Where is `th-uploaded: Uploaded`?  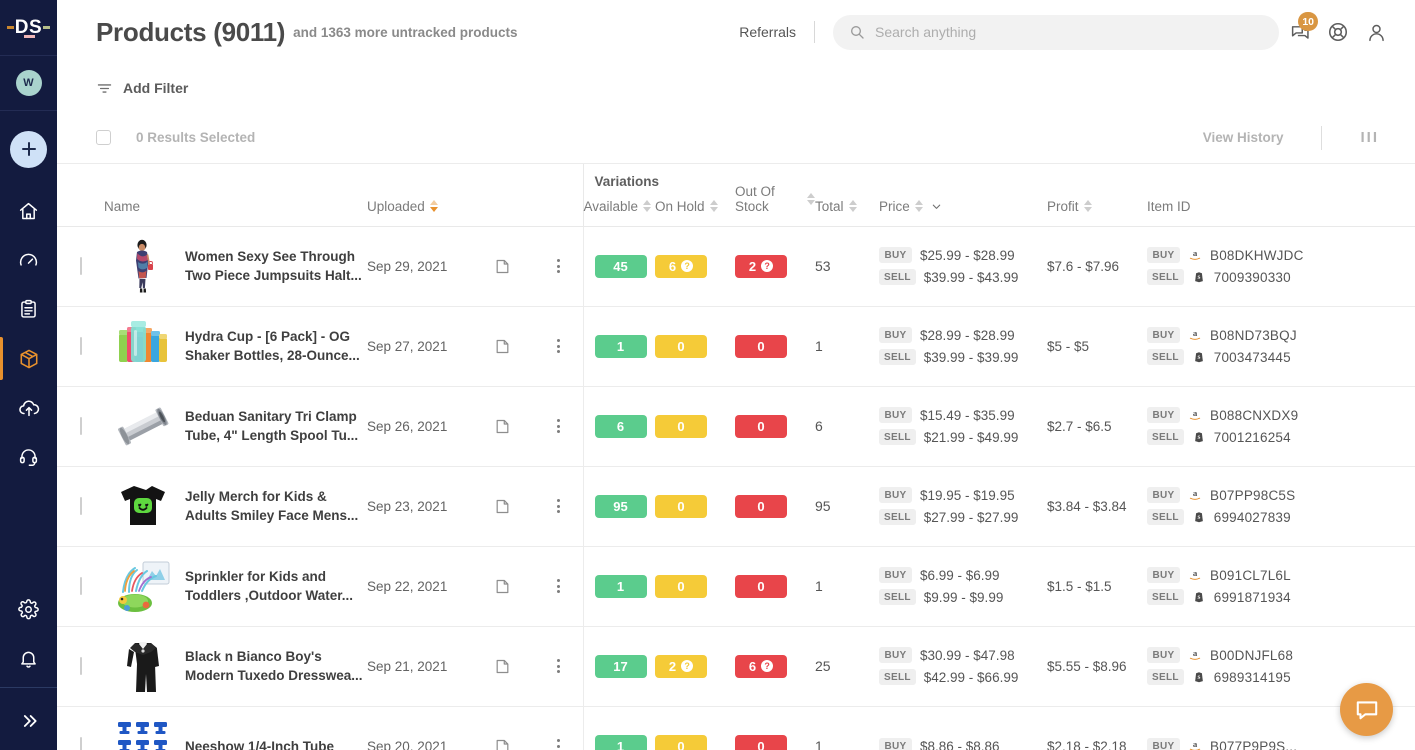 th-uploaded: Uploaded is located at coordinates (475, 195).